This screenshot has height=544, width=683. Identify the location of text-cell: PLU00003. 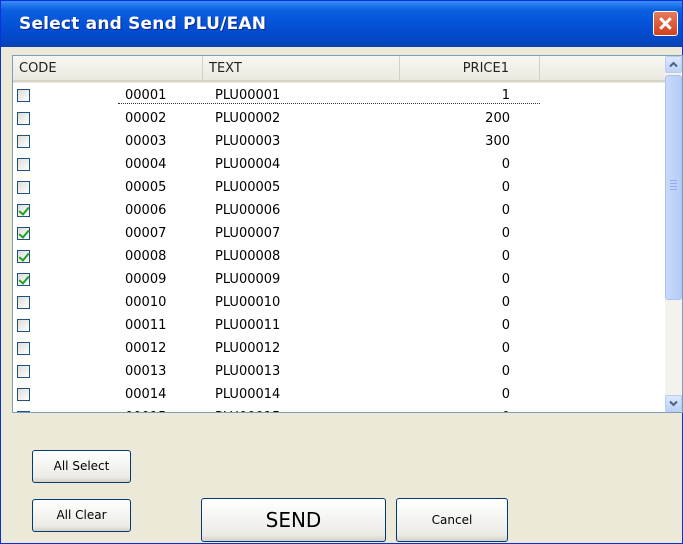
(248, 141).